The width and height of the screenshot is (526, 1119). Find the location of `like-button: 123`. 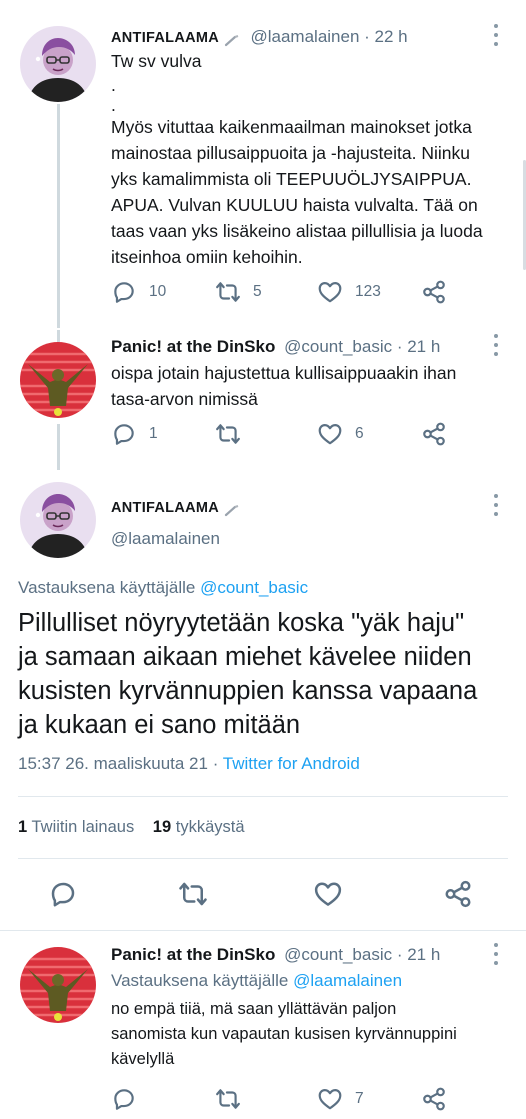

like-button: 123 is located at coordinates (349, 292).